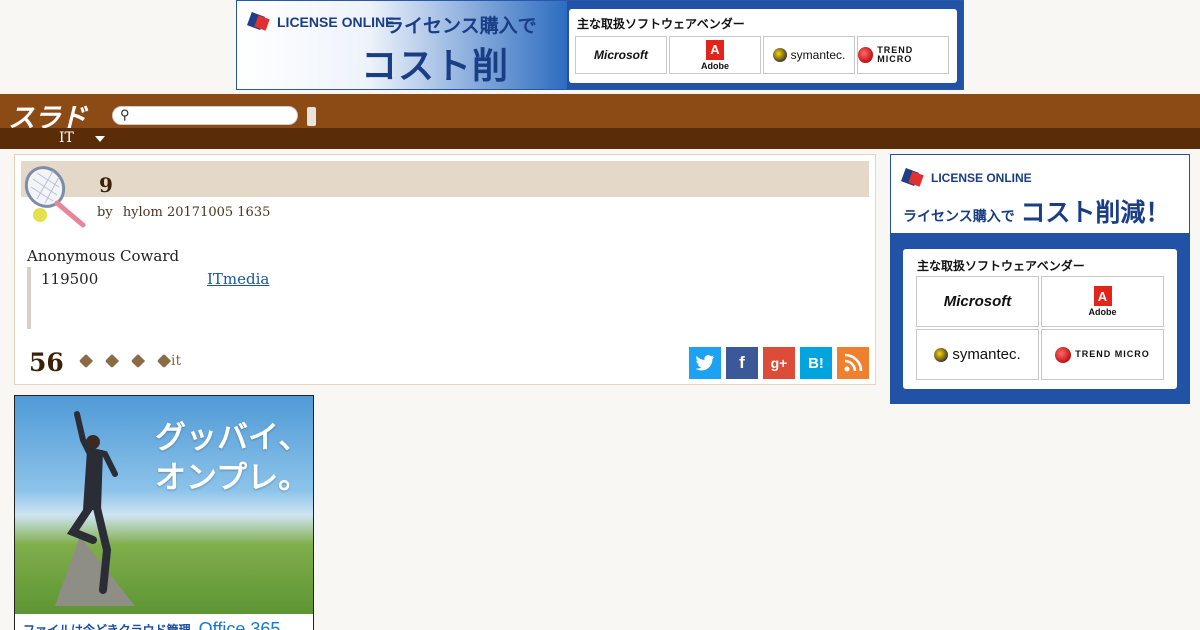 The width and height of the screenshot is (1200, 630). Describe the element at coordinates (600, 114) in the screenshot. I see `site-header: スラド ⚲` at that location.